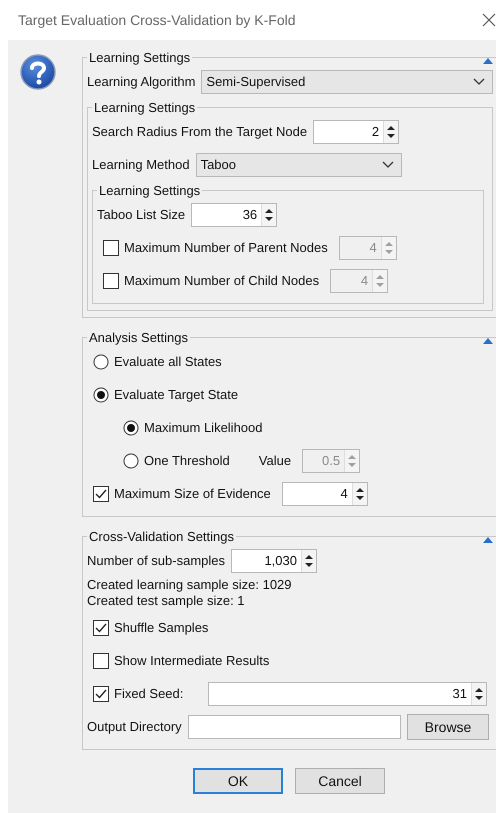 The height and width of the screenshot is (813, 496). What do you see at coordinates (226, 247) in the screenshot?
I see `checkbox-label: Maximum Number of Parent Nodes` at bounding box center [226, 247].